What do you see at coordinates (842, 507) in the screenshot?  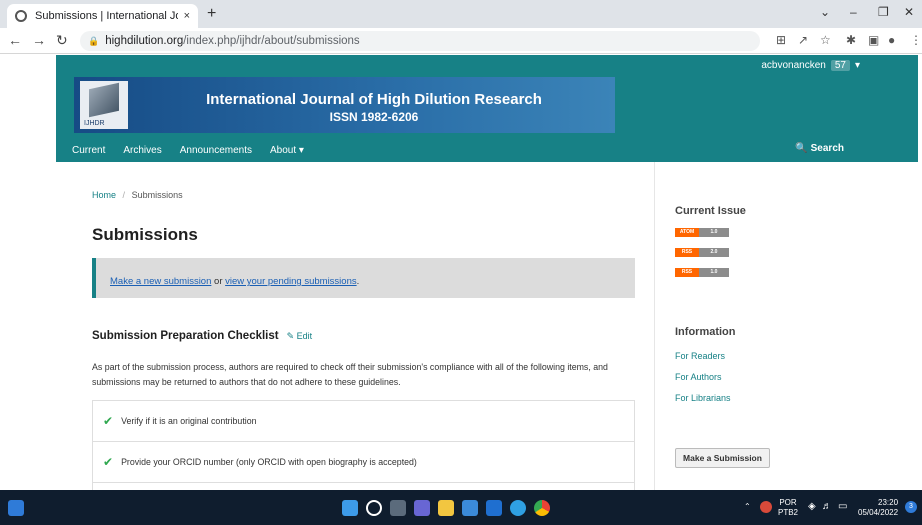 I see `battery-icon: ▭` at bounding box center [842, 507].